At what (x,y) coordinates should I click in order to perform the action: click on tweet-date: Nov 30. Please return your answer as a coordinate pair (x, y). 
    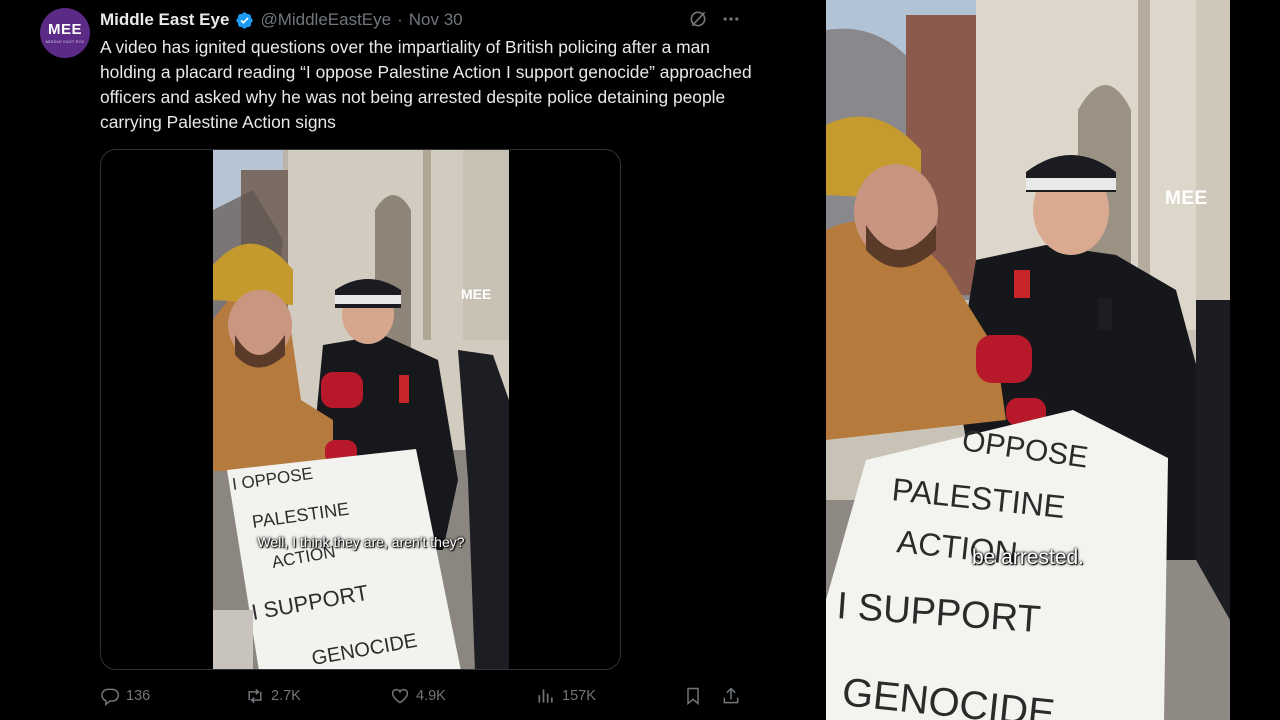
    Looking at the image, I should click on (436, 20).